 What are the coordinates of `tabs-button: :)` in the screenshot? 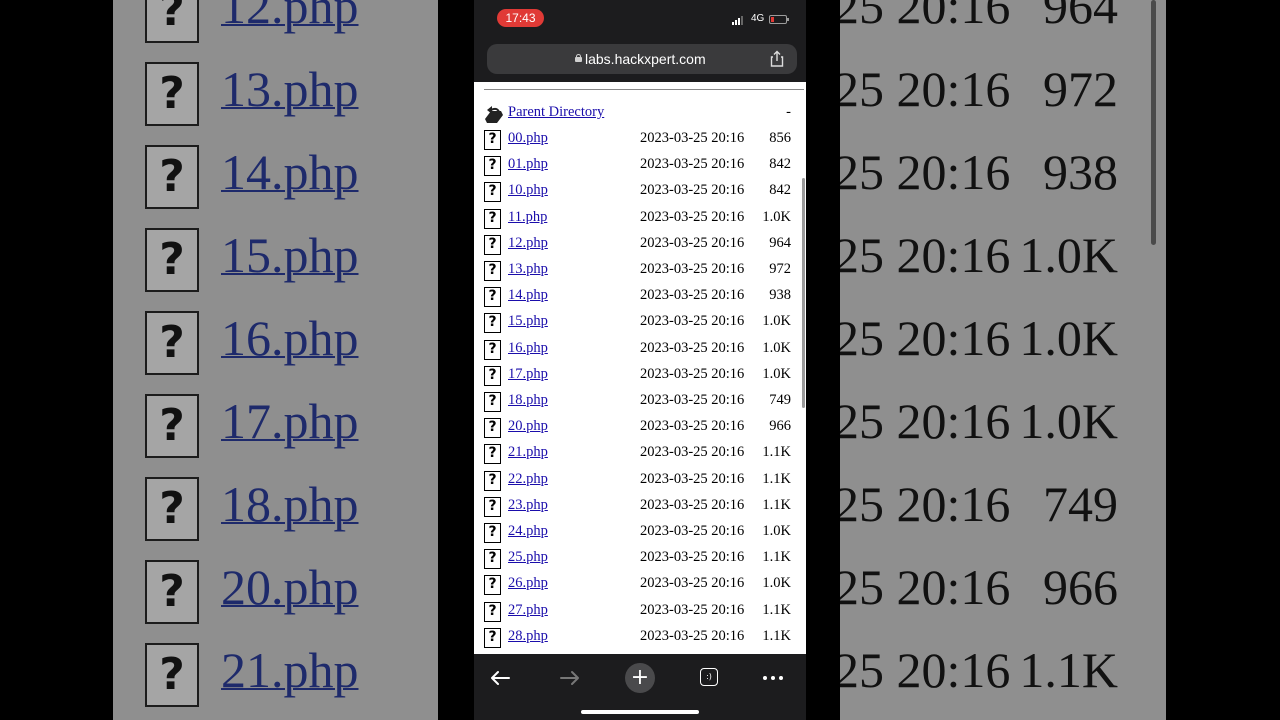 It's located at (709, 678).